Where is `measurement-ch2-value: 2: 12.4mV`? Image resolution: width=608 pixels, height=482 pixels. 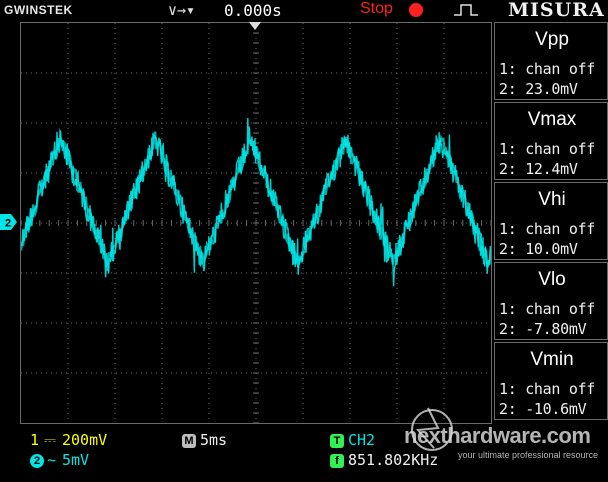 measurement-ch2-value: 2: 12.4mV is located at coordinates (538, 169).